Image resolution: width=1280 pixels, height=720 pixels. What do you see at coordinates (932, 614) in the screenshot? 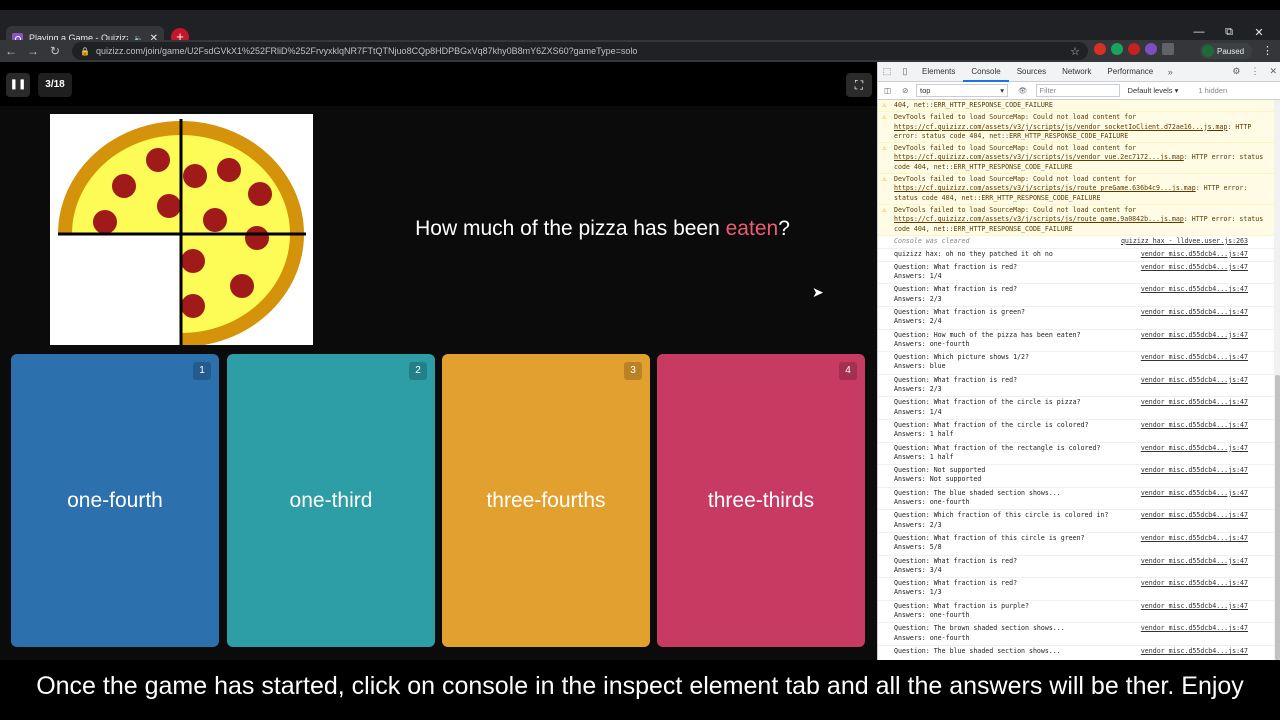
I see `answer-log-text: Answers: one-fourth` at bounding box center [932, 614].